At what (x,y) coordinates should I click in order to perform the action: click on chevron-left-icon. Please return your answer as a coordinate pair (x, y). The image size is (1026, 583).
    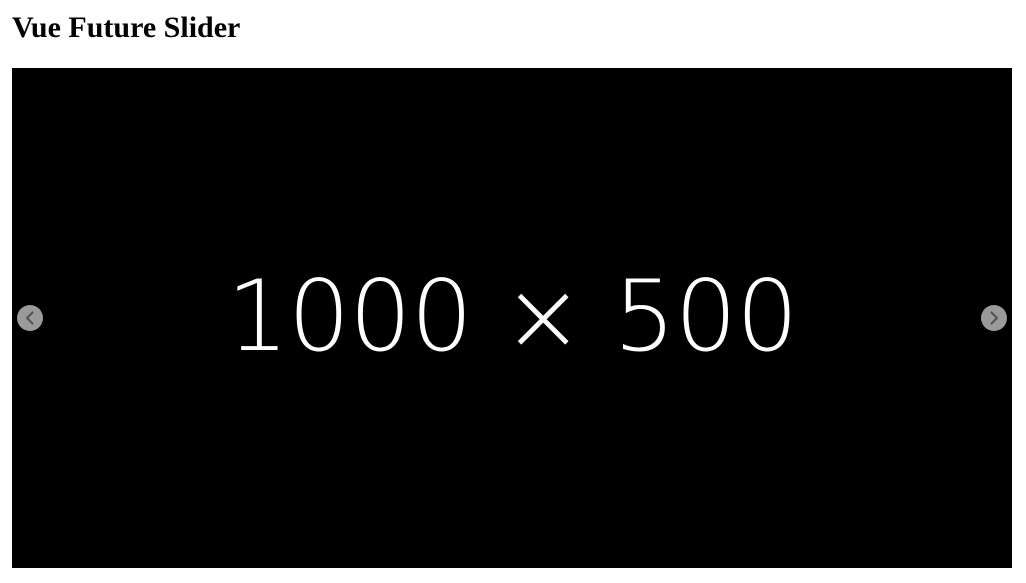
    Looking at the image, I should click on (29, 318).